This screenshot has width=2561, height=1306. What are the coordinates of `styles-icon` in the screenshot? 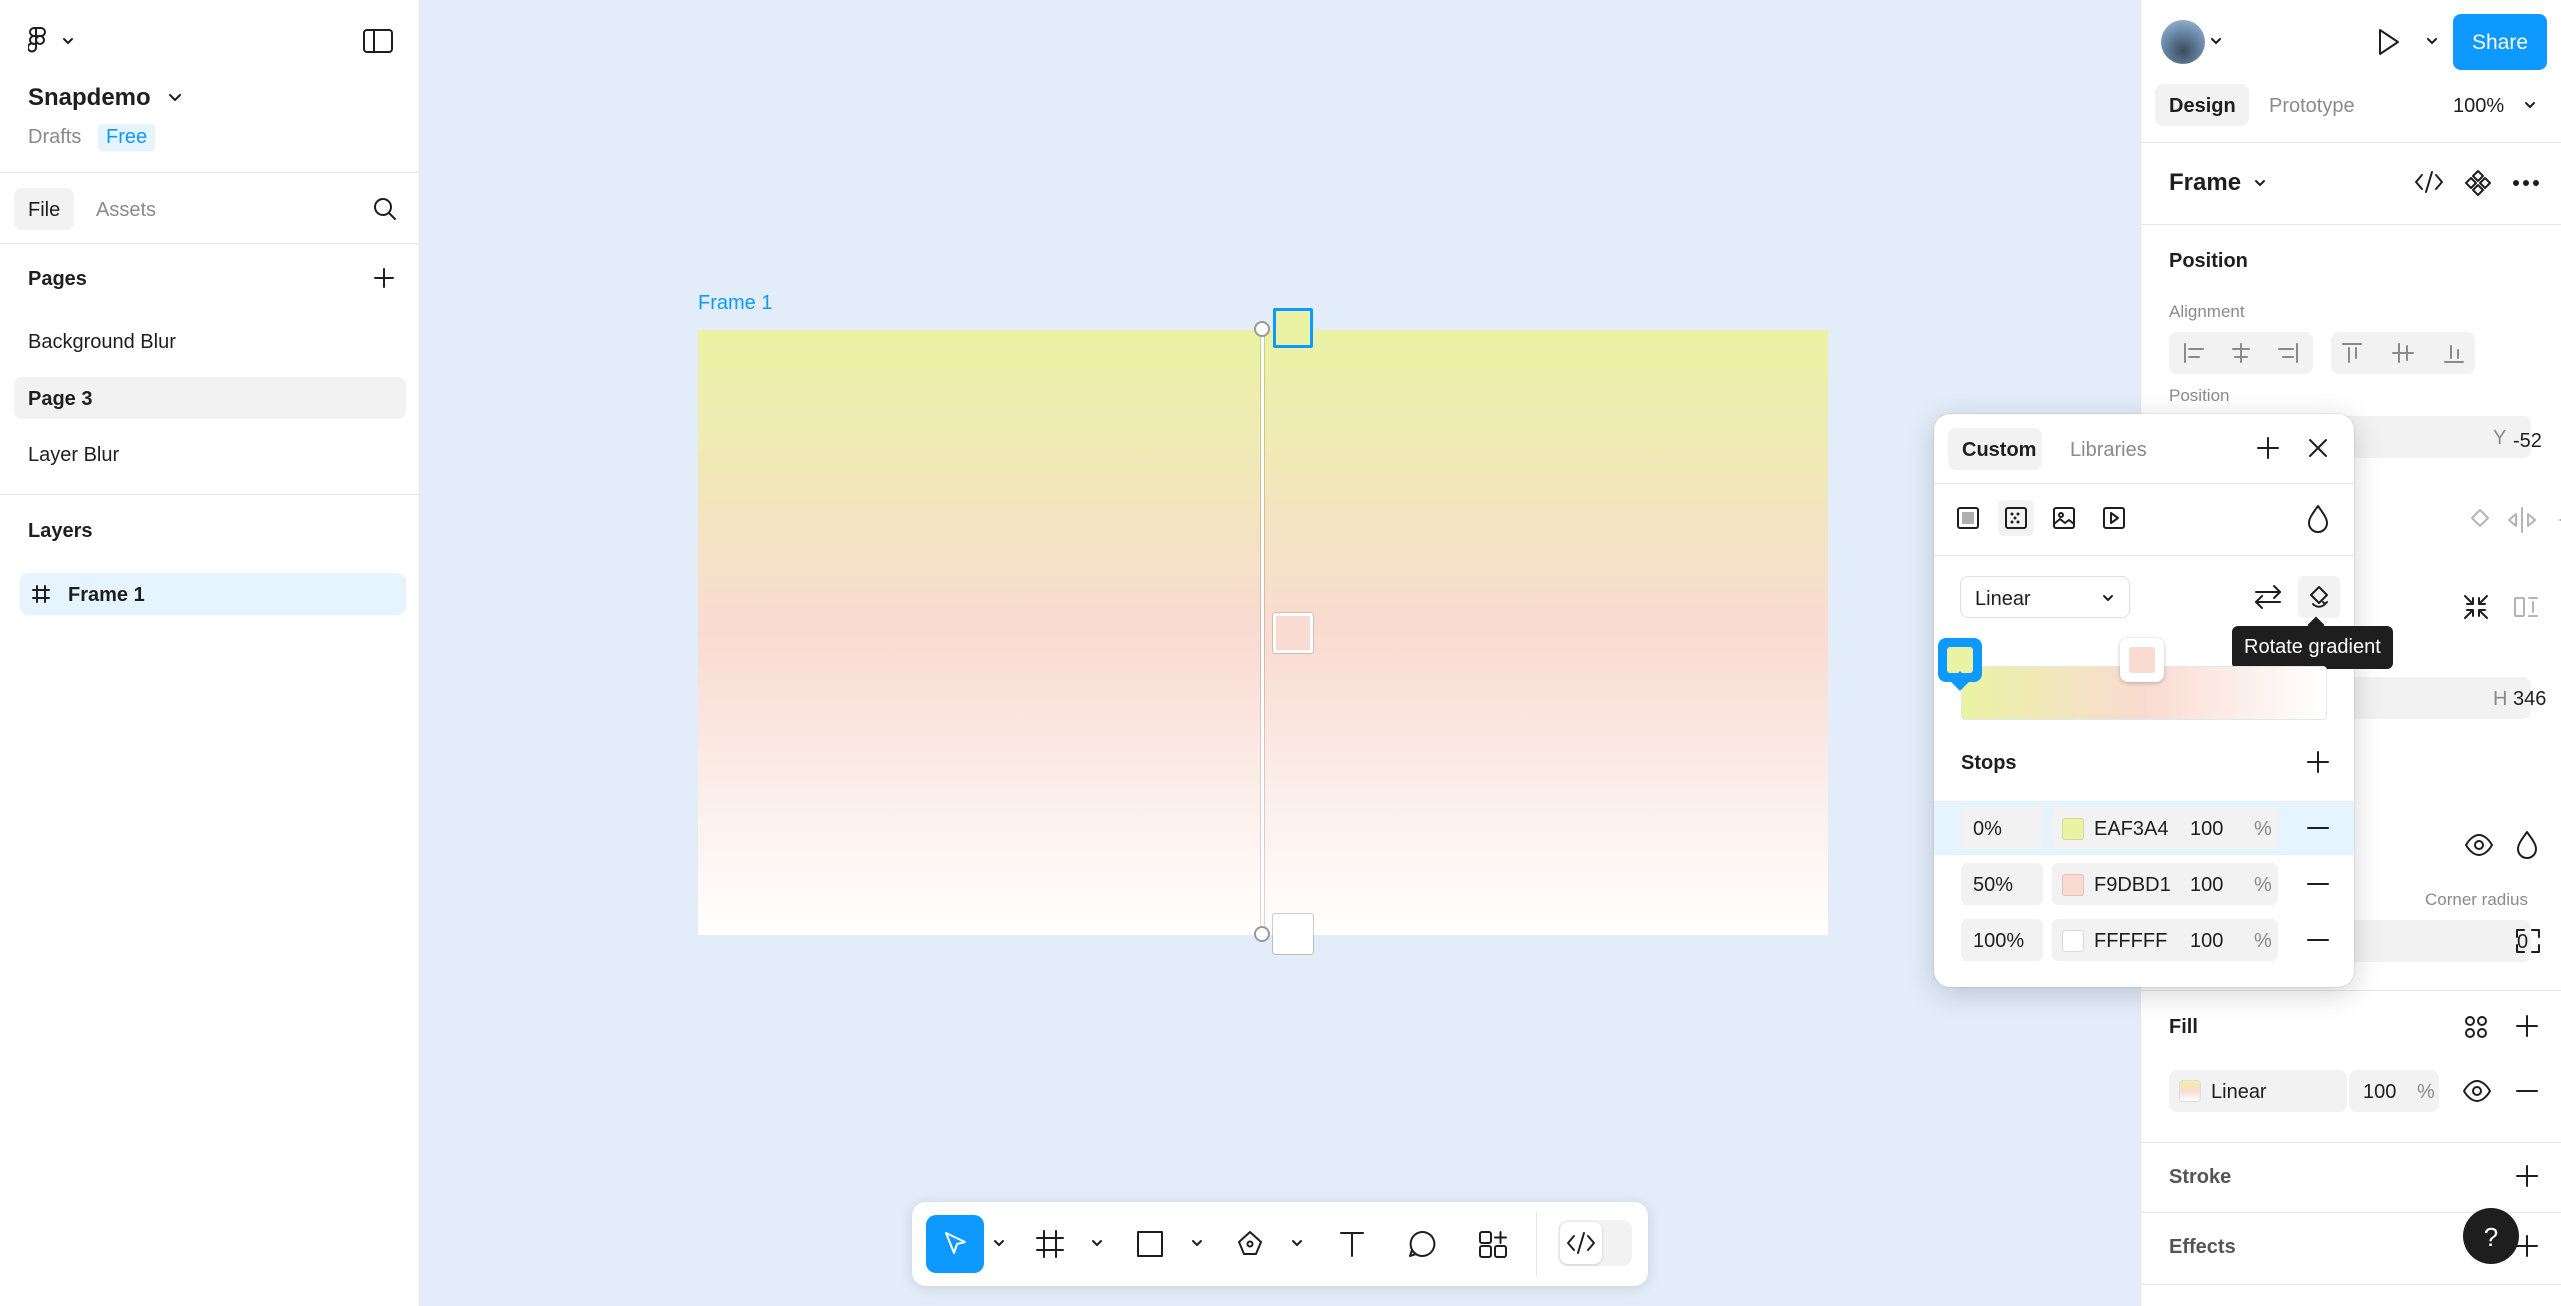 It's located at (2476, 1027).